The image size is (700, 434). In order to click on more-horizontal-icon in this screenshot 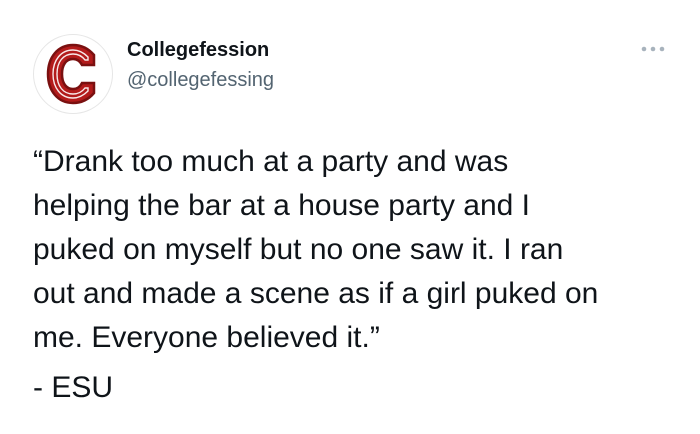, I will do `click(653, 49)`.